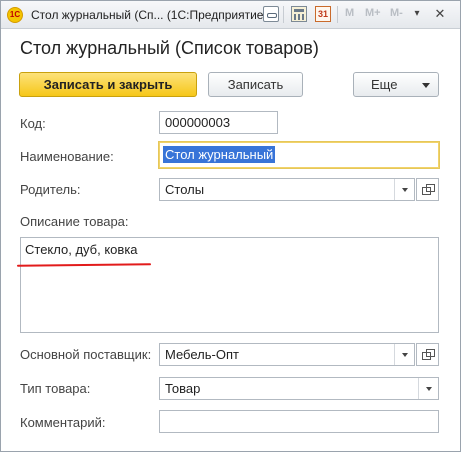 This screenshot has width=461, height=452. I want to click on description-label: Описание товара:, so click(74, 221).